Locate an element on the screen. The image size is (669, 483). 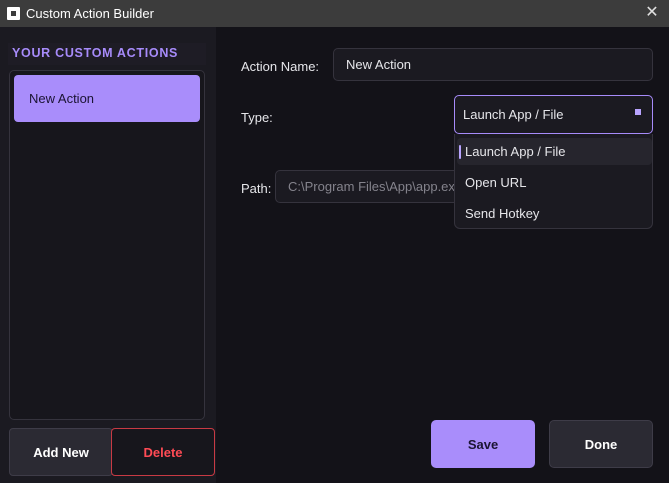
save-button: Save is located at coordinates (483, 444).